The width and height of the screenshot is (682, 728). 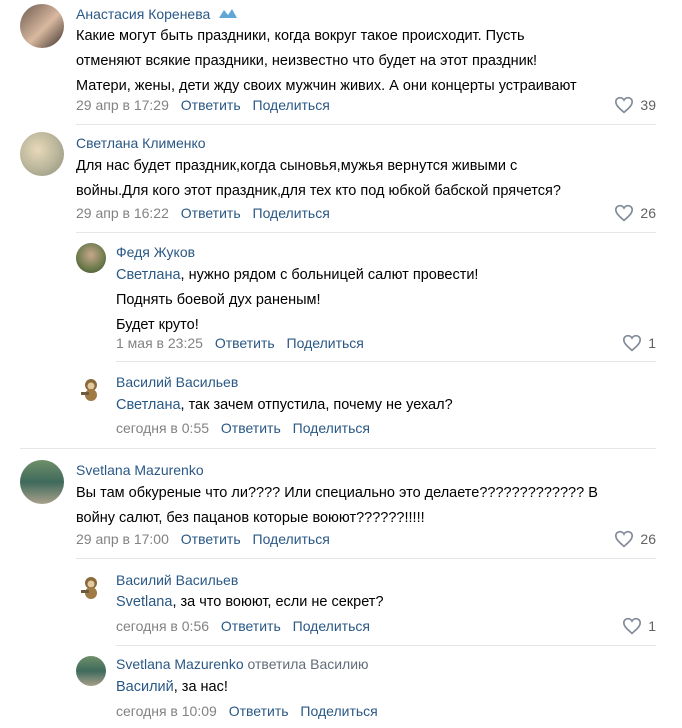 What do you see at coordinates (144, 602) in the screenshot?
I see `mention-link: Svetlana` at bounding box center [144, 602].